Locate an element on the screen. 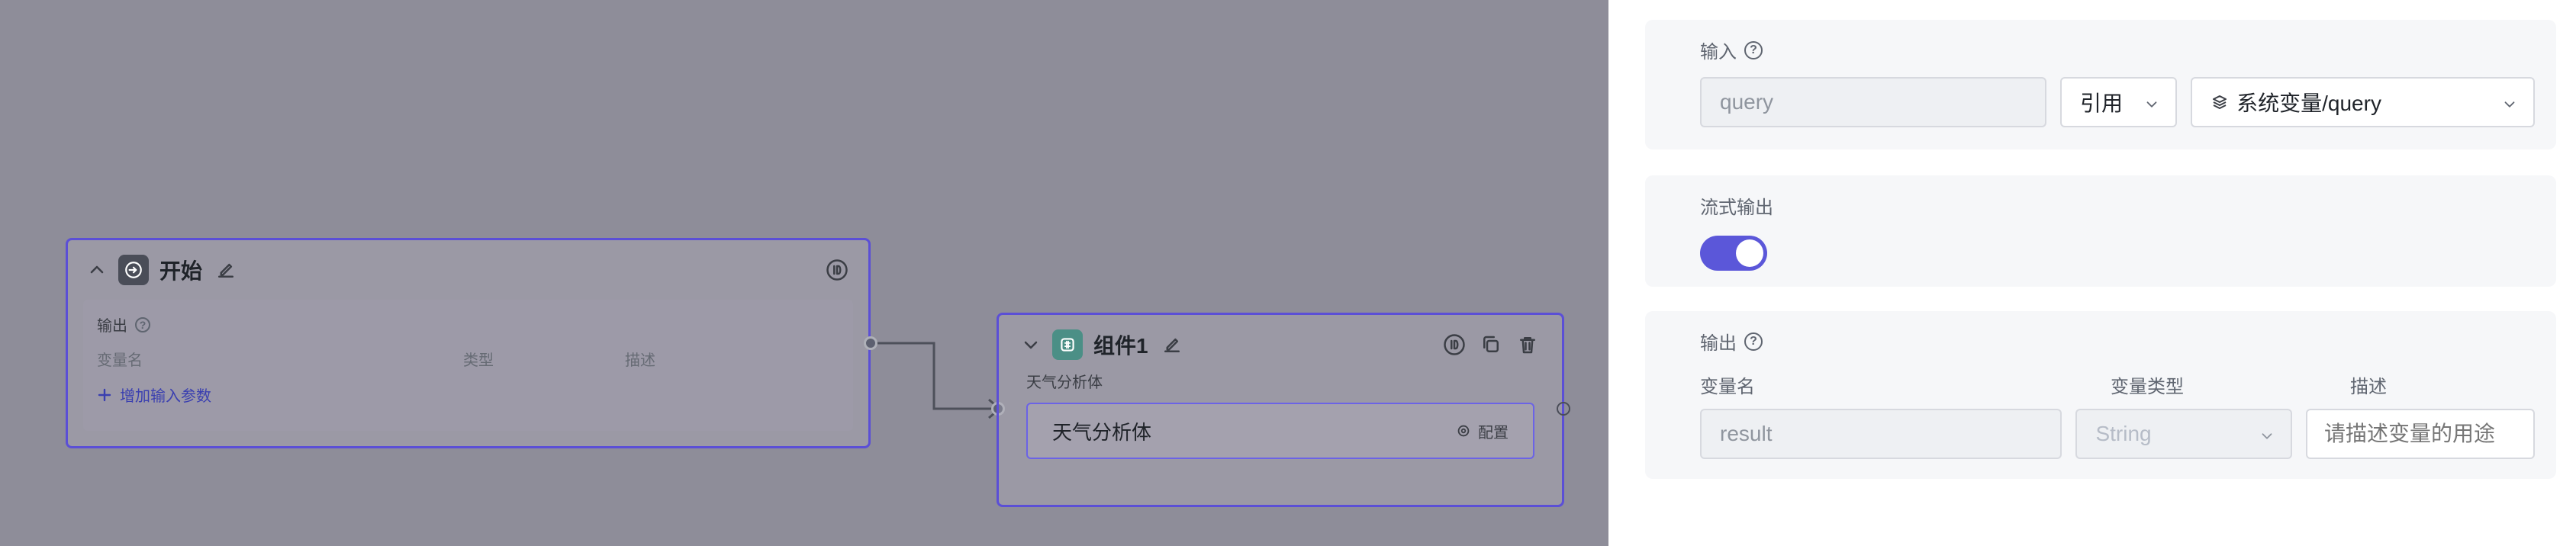 Image resolution: width=2576 pixels, height=546 pixels. copy-icon is located at coordinates (1491, 345).